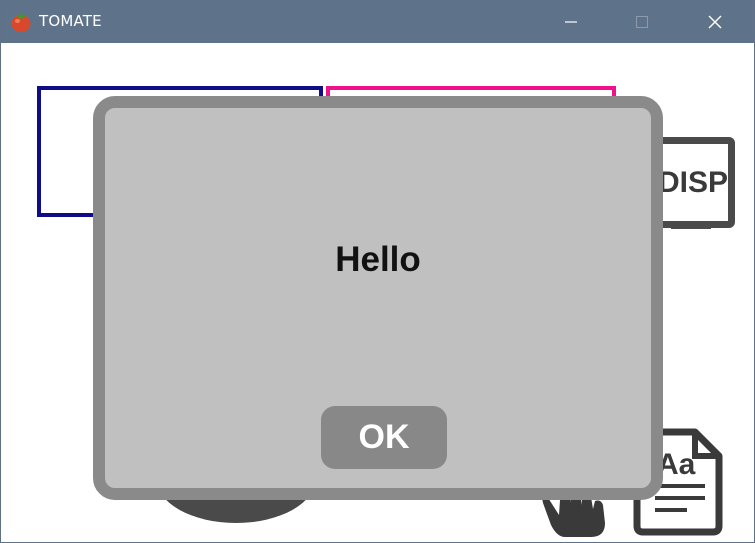 This screenshot has width=755, height=543. I want to click on minimize-icon, so click(571, 22).